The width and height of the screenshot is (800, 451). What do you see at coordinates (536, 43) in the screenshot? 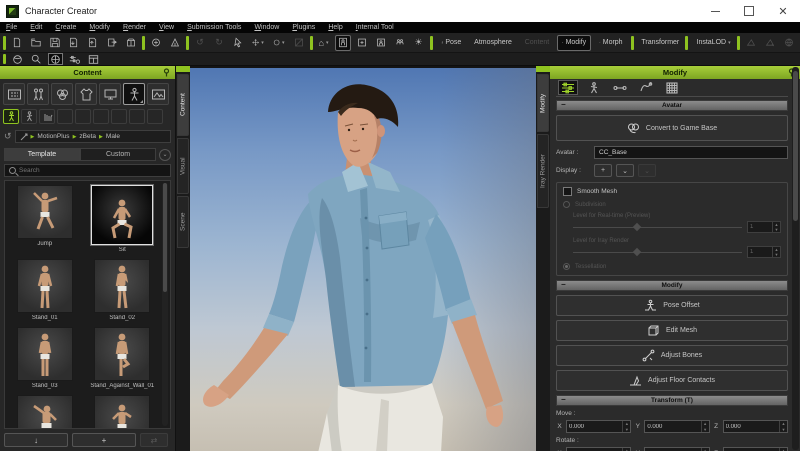
I see `content-button: Content` at bounding box center [536, 43].